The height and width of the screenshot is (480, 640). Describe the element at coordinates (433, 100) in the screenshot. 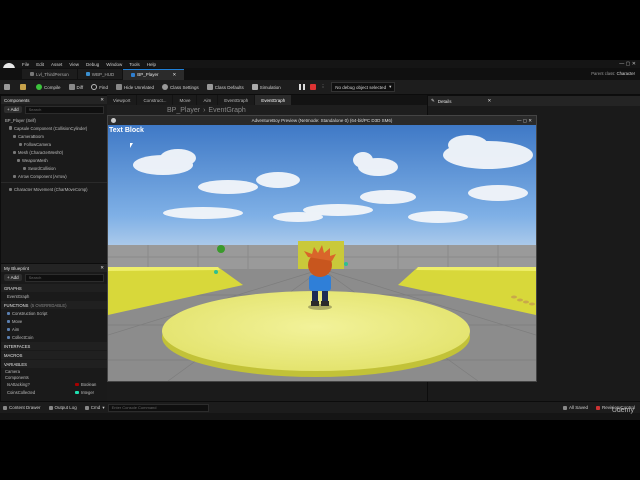

I see `details-icon: ✎` at that location.